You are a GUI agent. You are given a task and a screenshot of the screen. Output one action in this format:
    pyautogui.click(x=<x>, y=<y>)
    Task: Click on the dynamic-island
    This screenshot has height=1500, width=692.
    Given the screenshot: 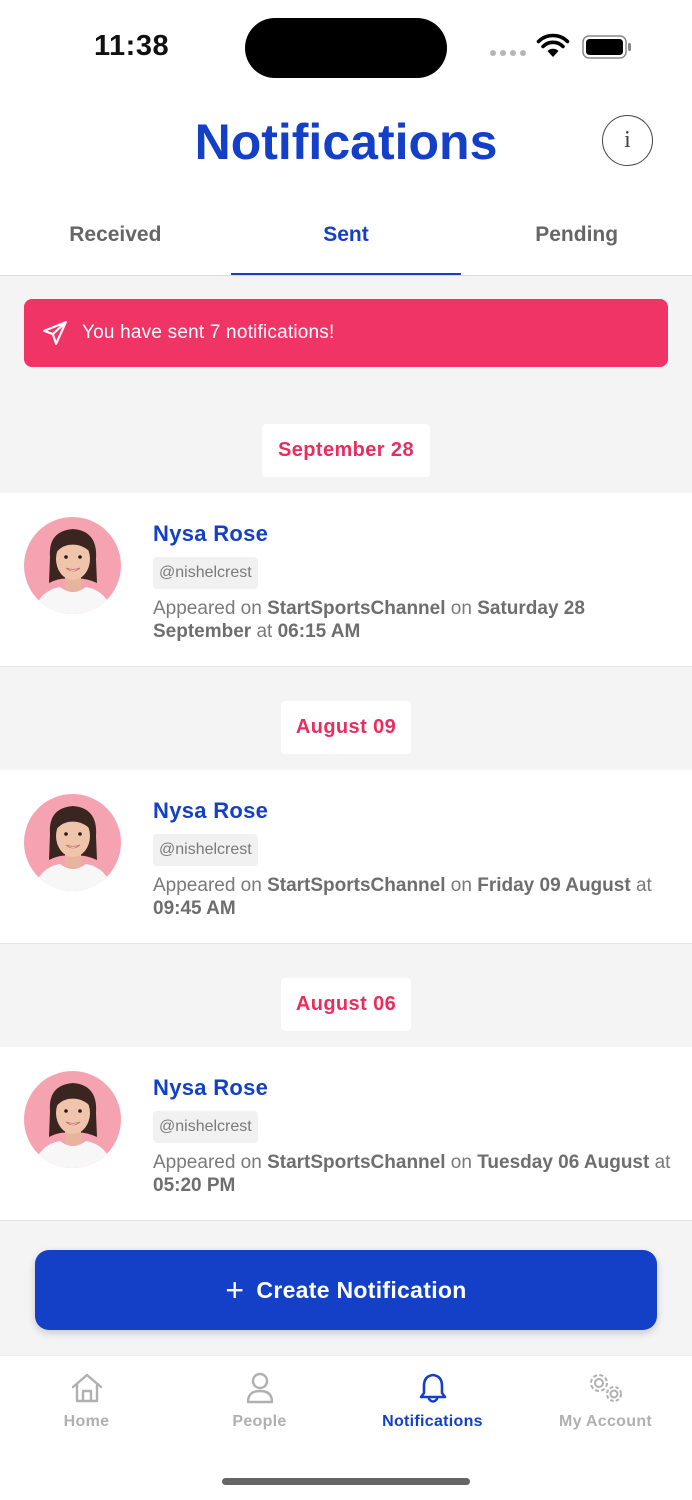 What is the action you would take?
    pyautogui.click(x=346, y=48)
    